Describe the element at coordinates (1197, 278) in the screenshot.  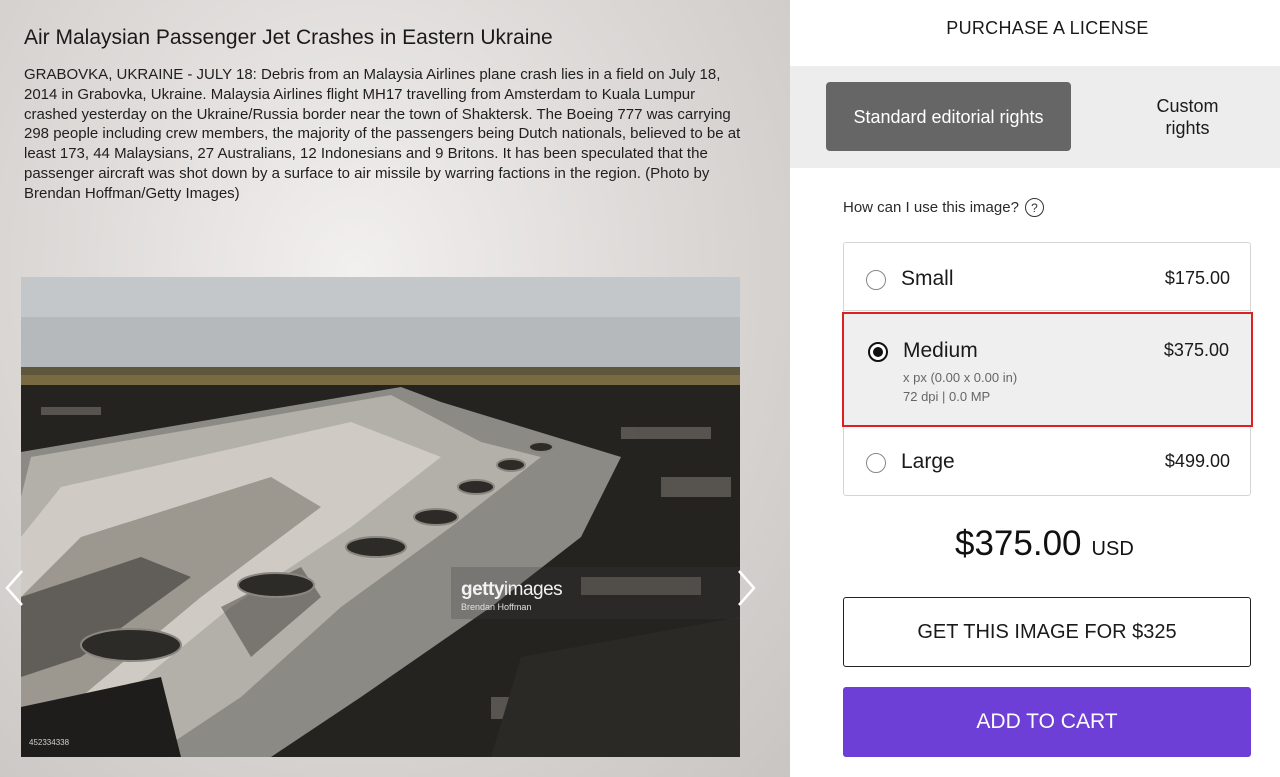
I see `size-small-price: $175.00` at that location.